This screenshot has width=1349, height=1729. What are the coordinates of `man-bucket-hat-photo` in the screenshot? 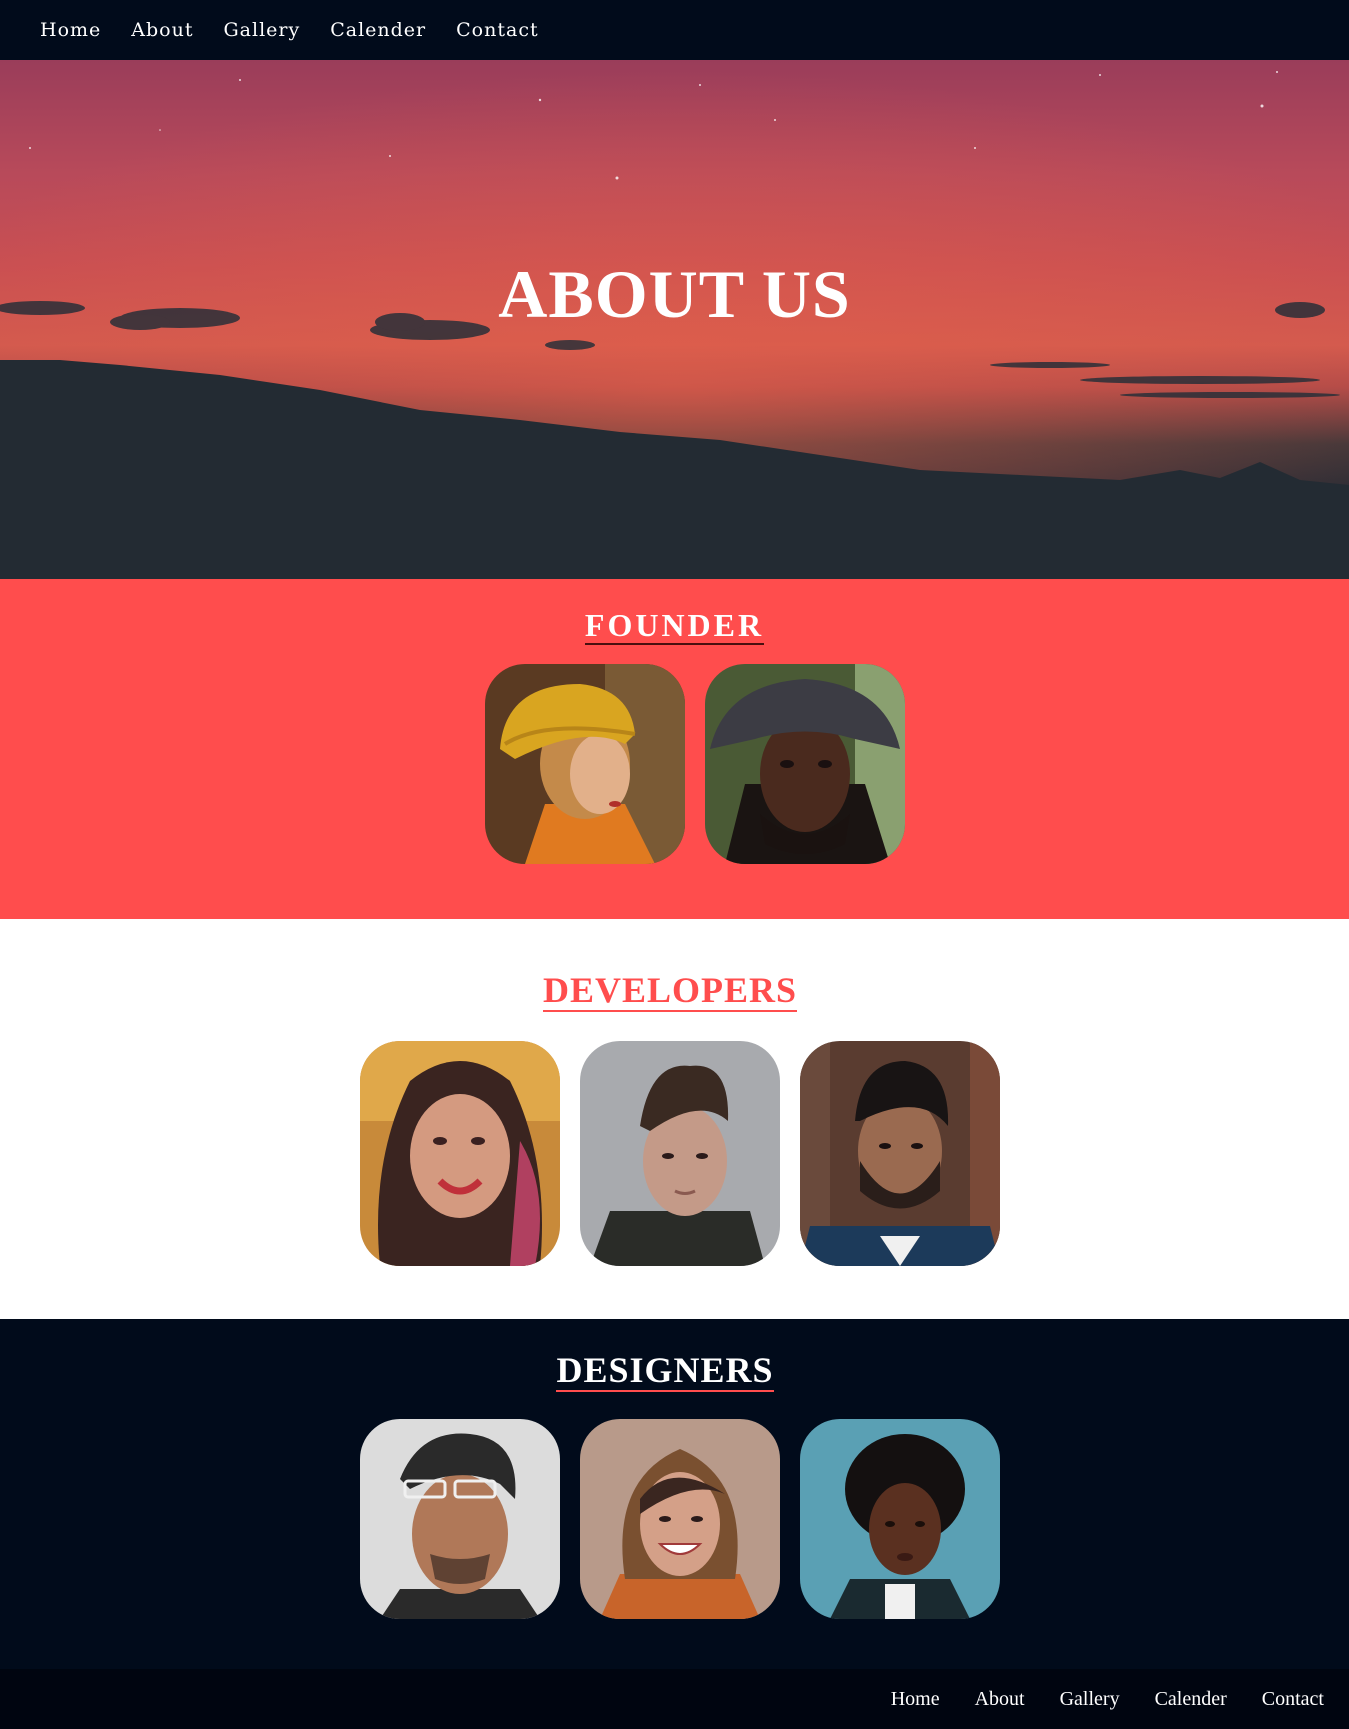 It's located at (805, 764).